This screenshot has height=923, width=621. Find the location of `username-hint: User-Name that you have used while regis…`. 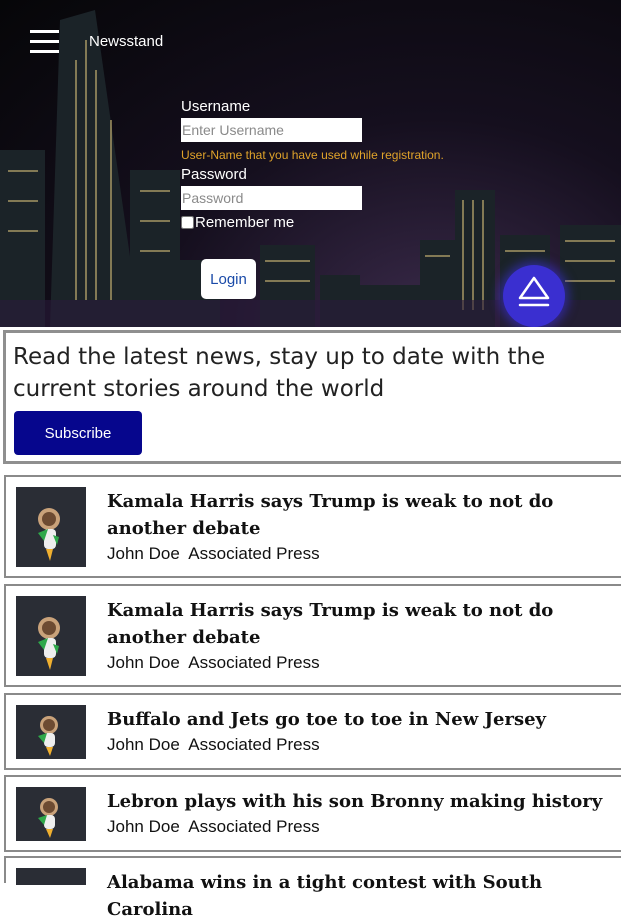

username-hint: User-Name that you have used while regis… is located at coordinates (312, 155).